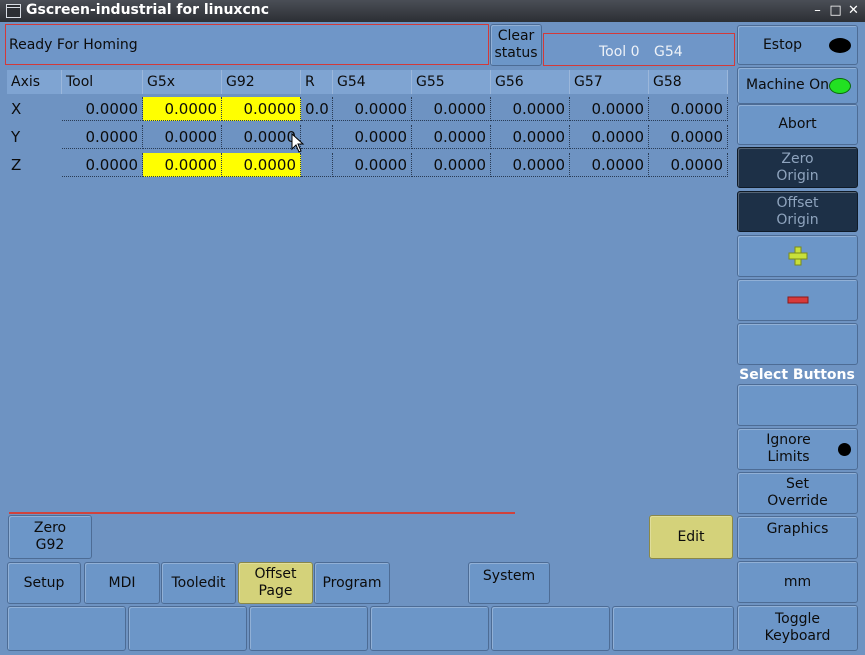 The image size is (865, 655). I want to click on ignore-limits-led-icon, so click(844, 449).